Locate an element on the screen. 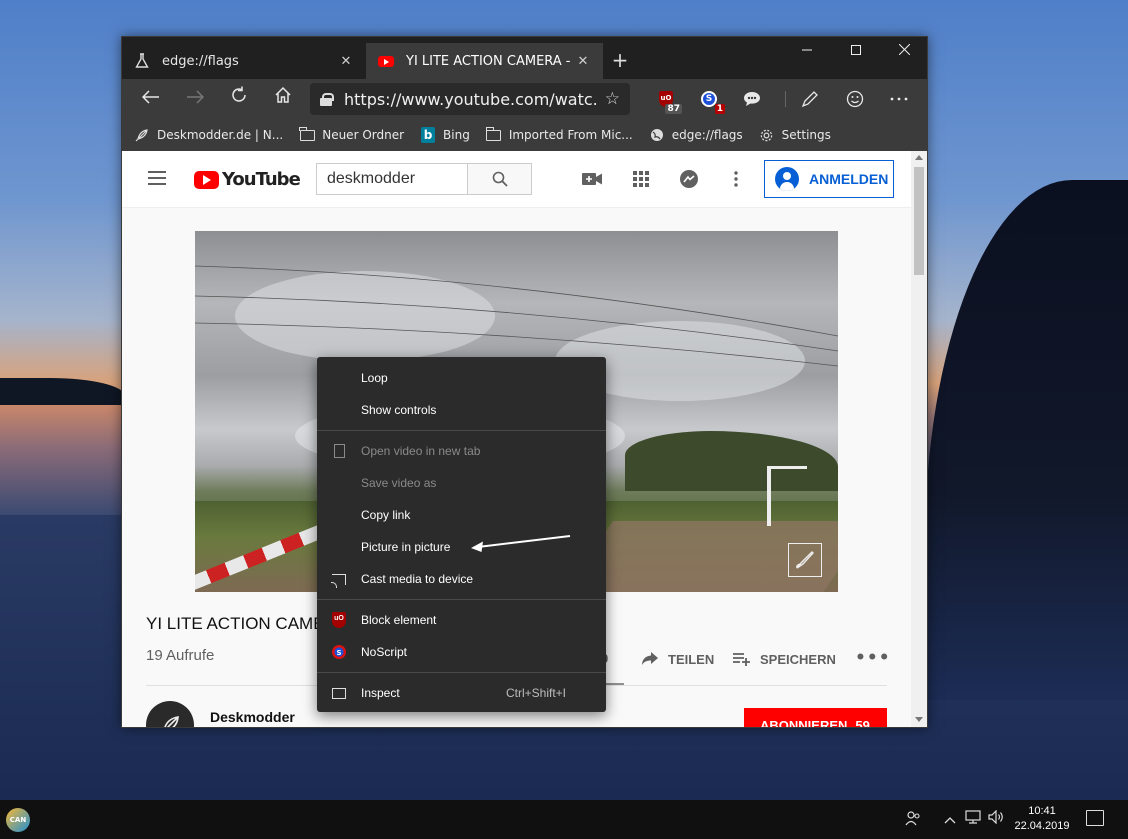 The width and height of the screenshot is (1128, 839). volume-icon is located at coordinates (996, 819).